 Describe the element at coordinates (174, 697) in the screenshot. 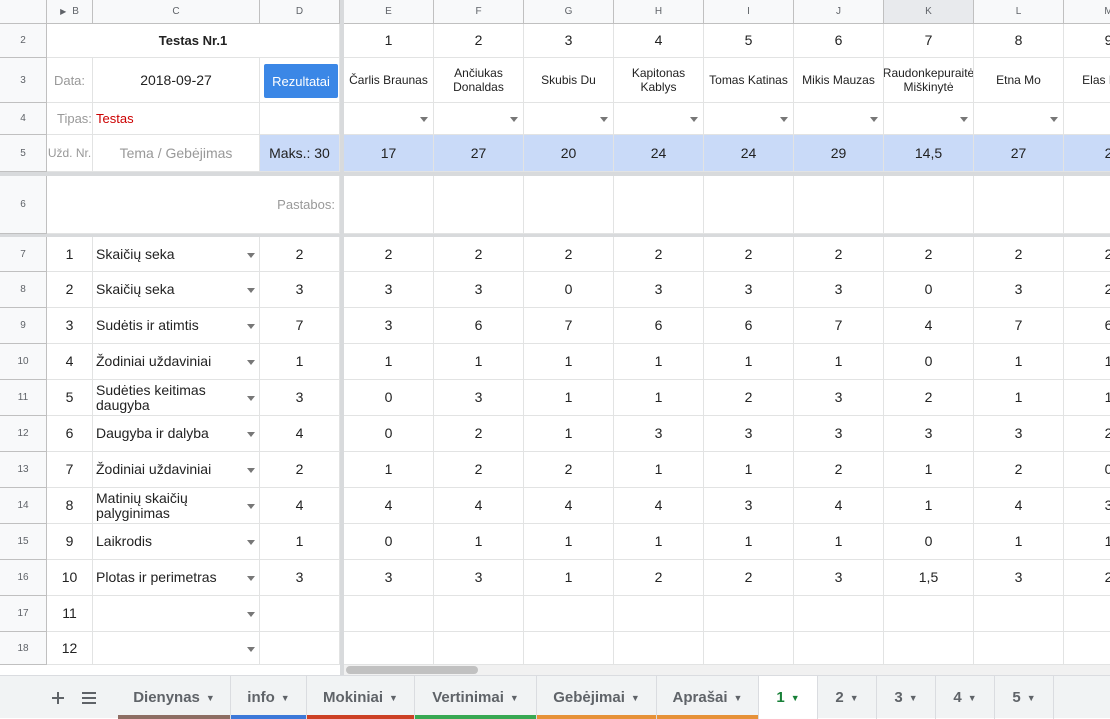

I see `sheet-tab-dienynas: Dienynas ▼` at that location.